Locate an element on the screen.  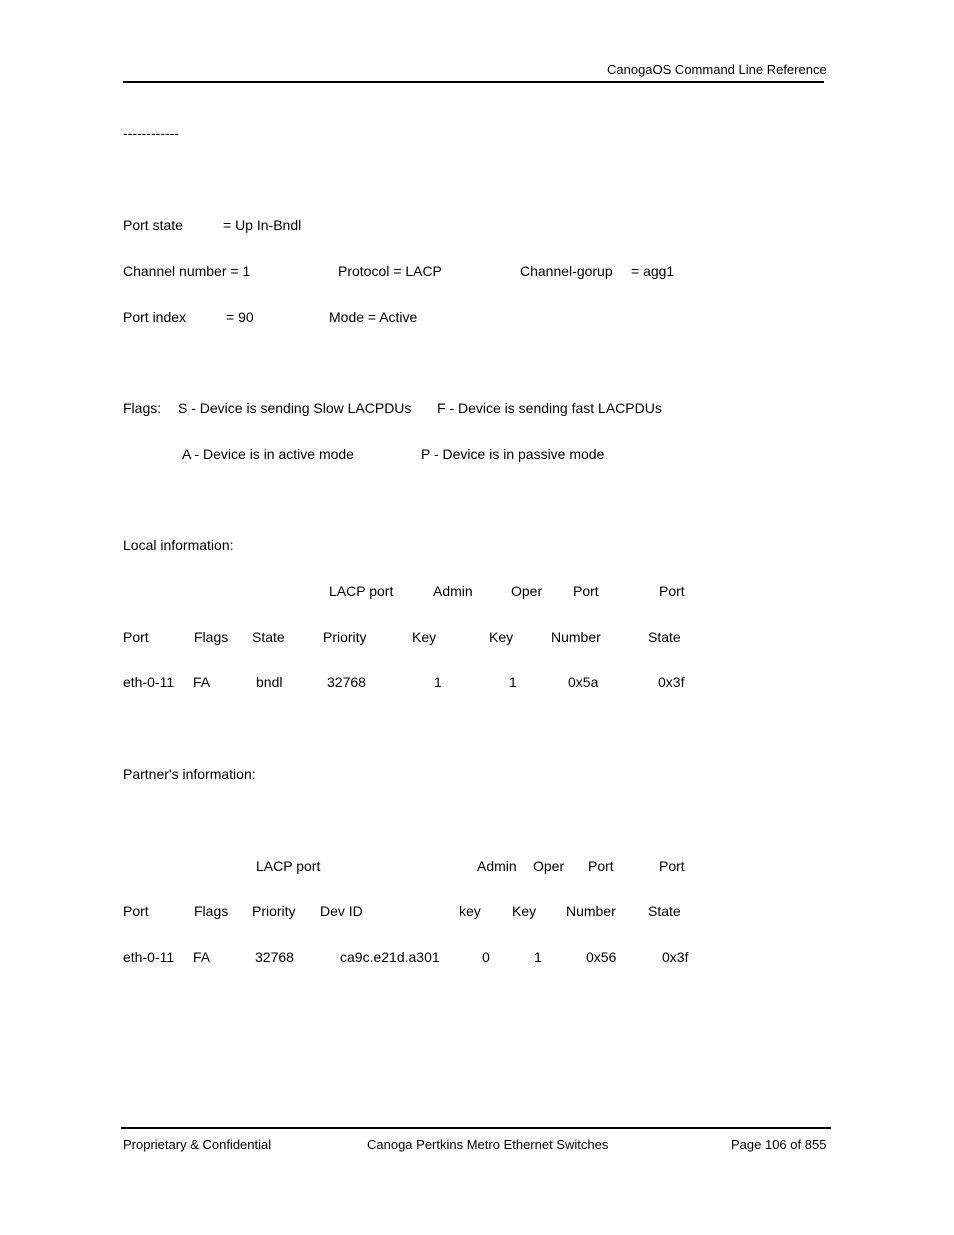
local-col-header: Number is located at coordinates (576, 637).